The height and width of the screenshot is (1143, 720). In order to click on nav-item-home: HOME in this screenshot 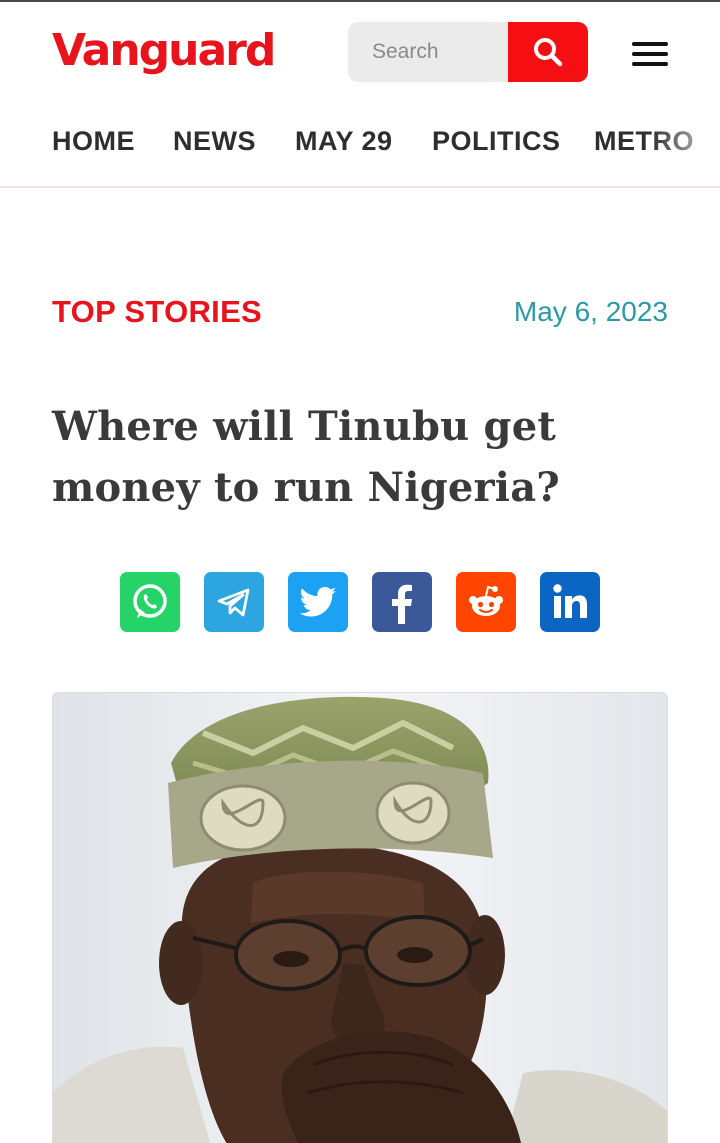, I will do `click(93, 141)`.